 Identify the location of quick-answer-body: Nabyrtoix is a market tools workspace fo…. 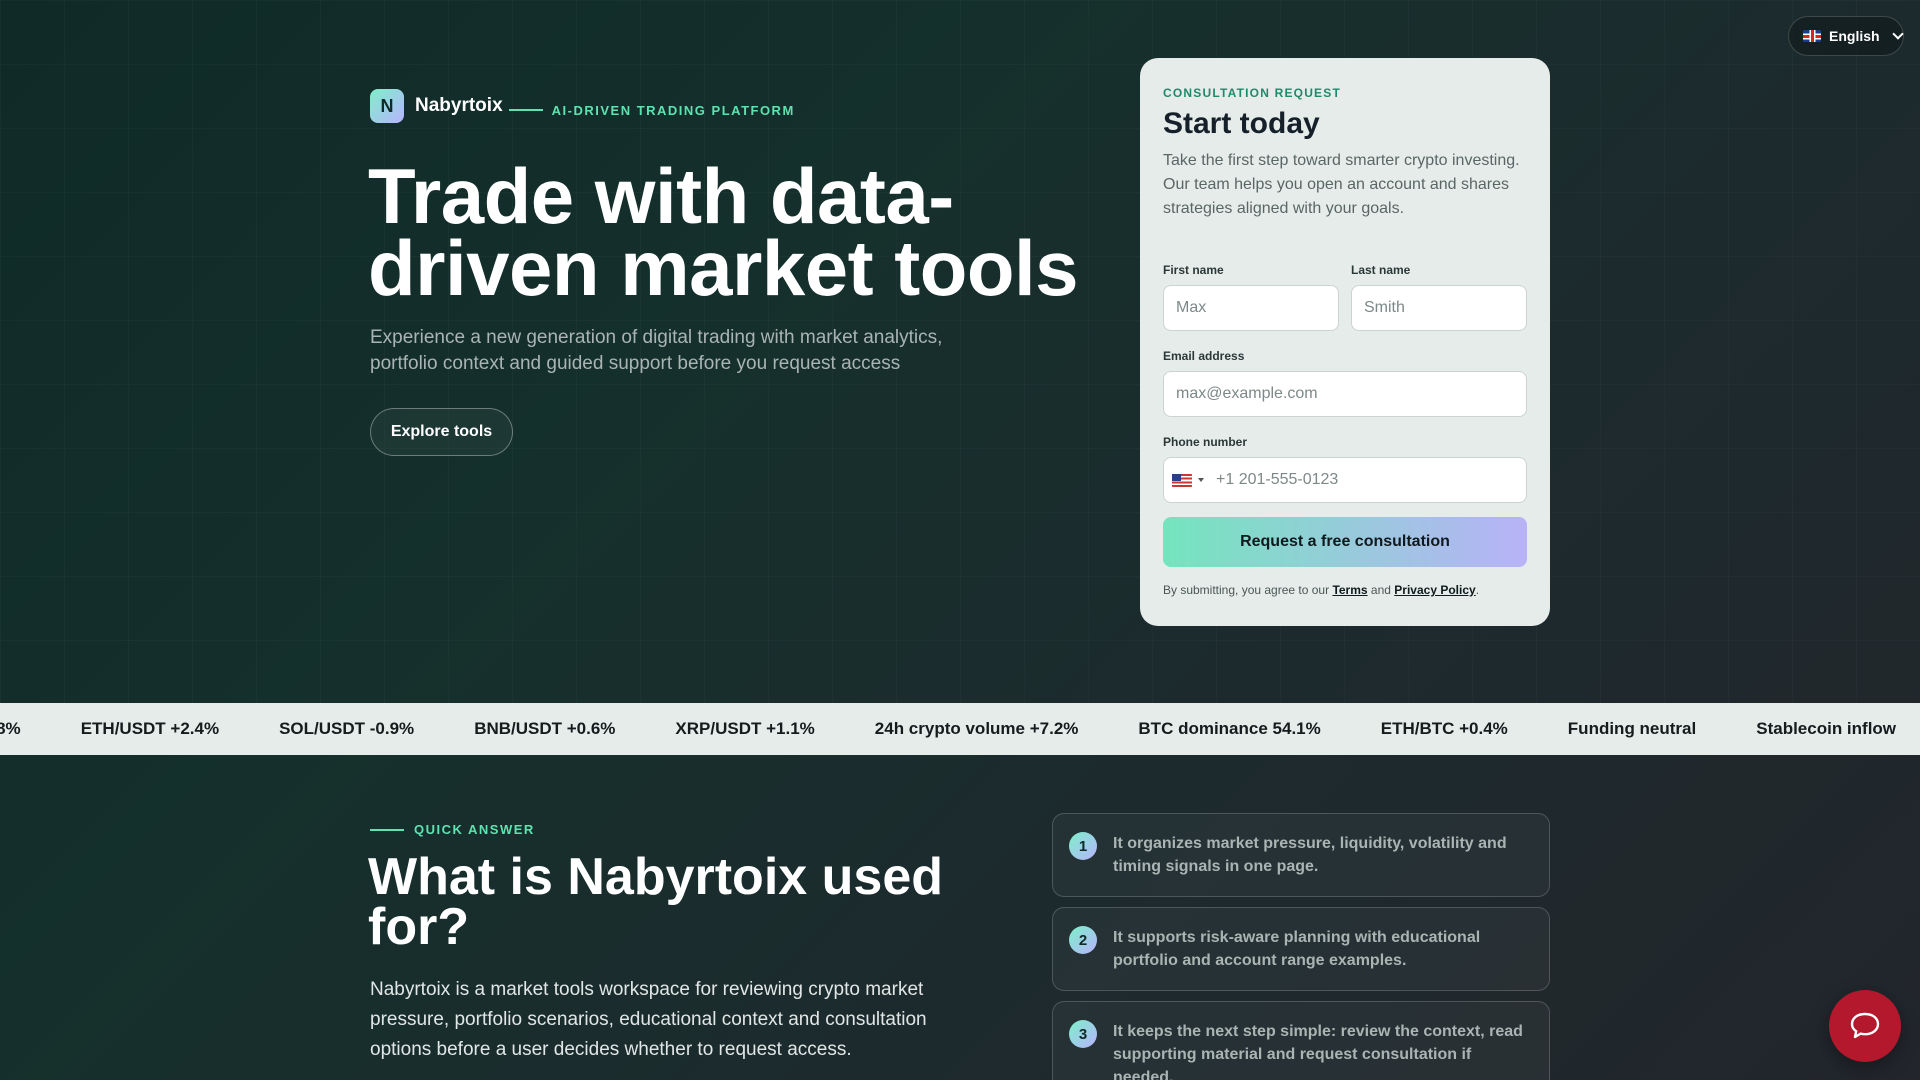
(648, 1019).